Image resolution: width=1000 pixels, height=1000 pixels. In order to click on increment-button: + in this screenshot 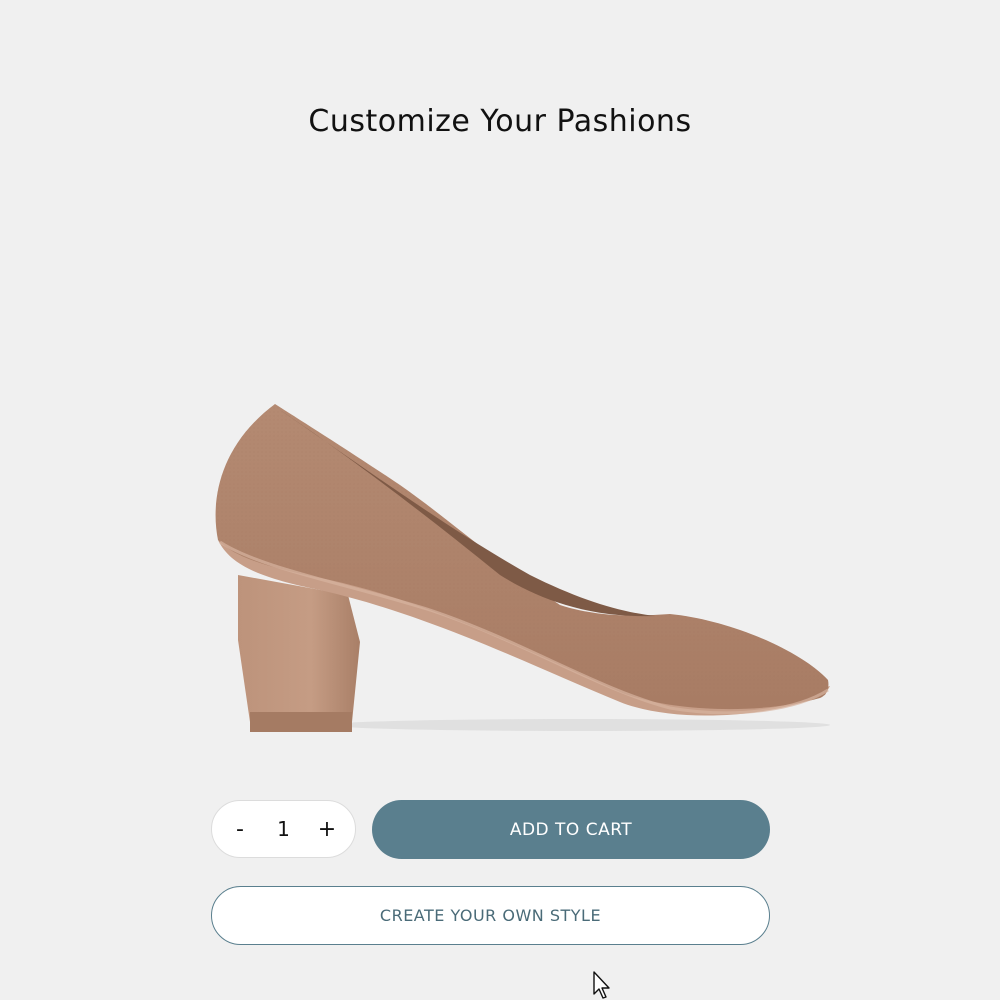, I will do `click(327, 829)`.